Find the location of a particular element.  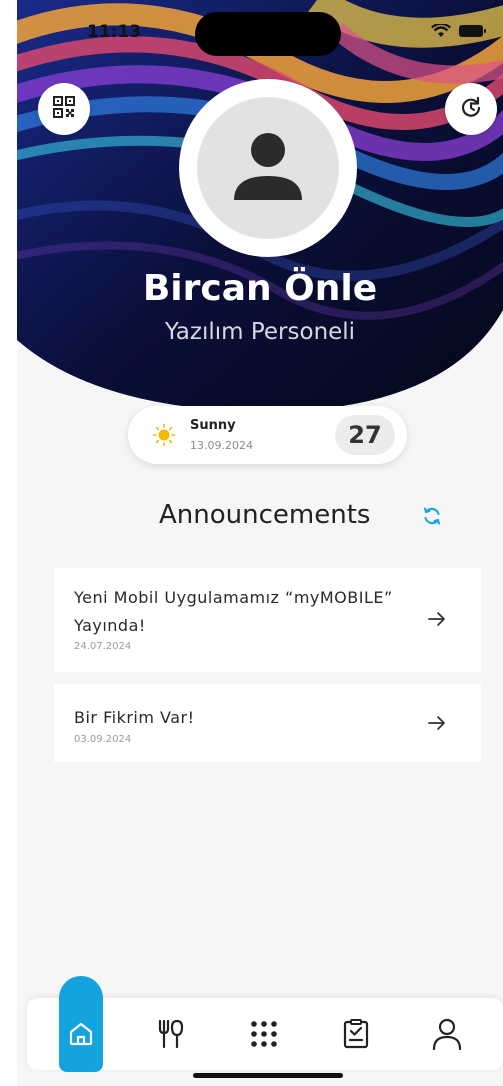

temperature-badge: 27 is located at coordinates (365, 435).